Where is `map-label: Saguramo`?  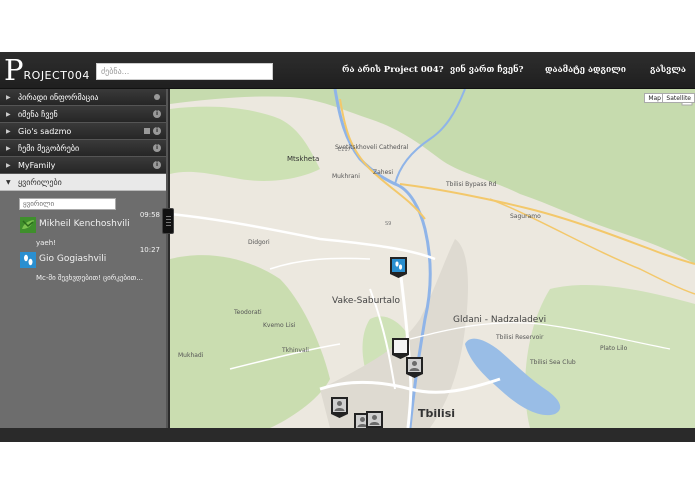
map-label: Saguramo is located at coordinates (525, 216).